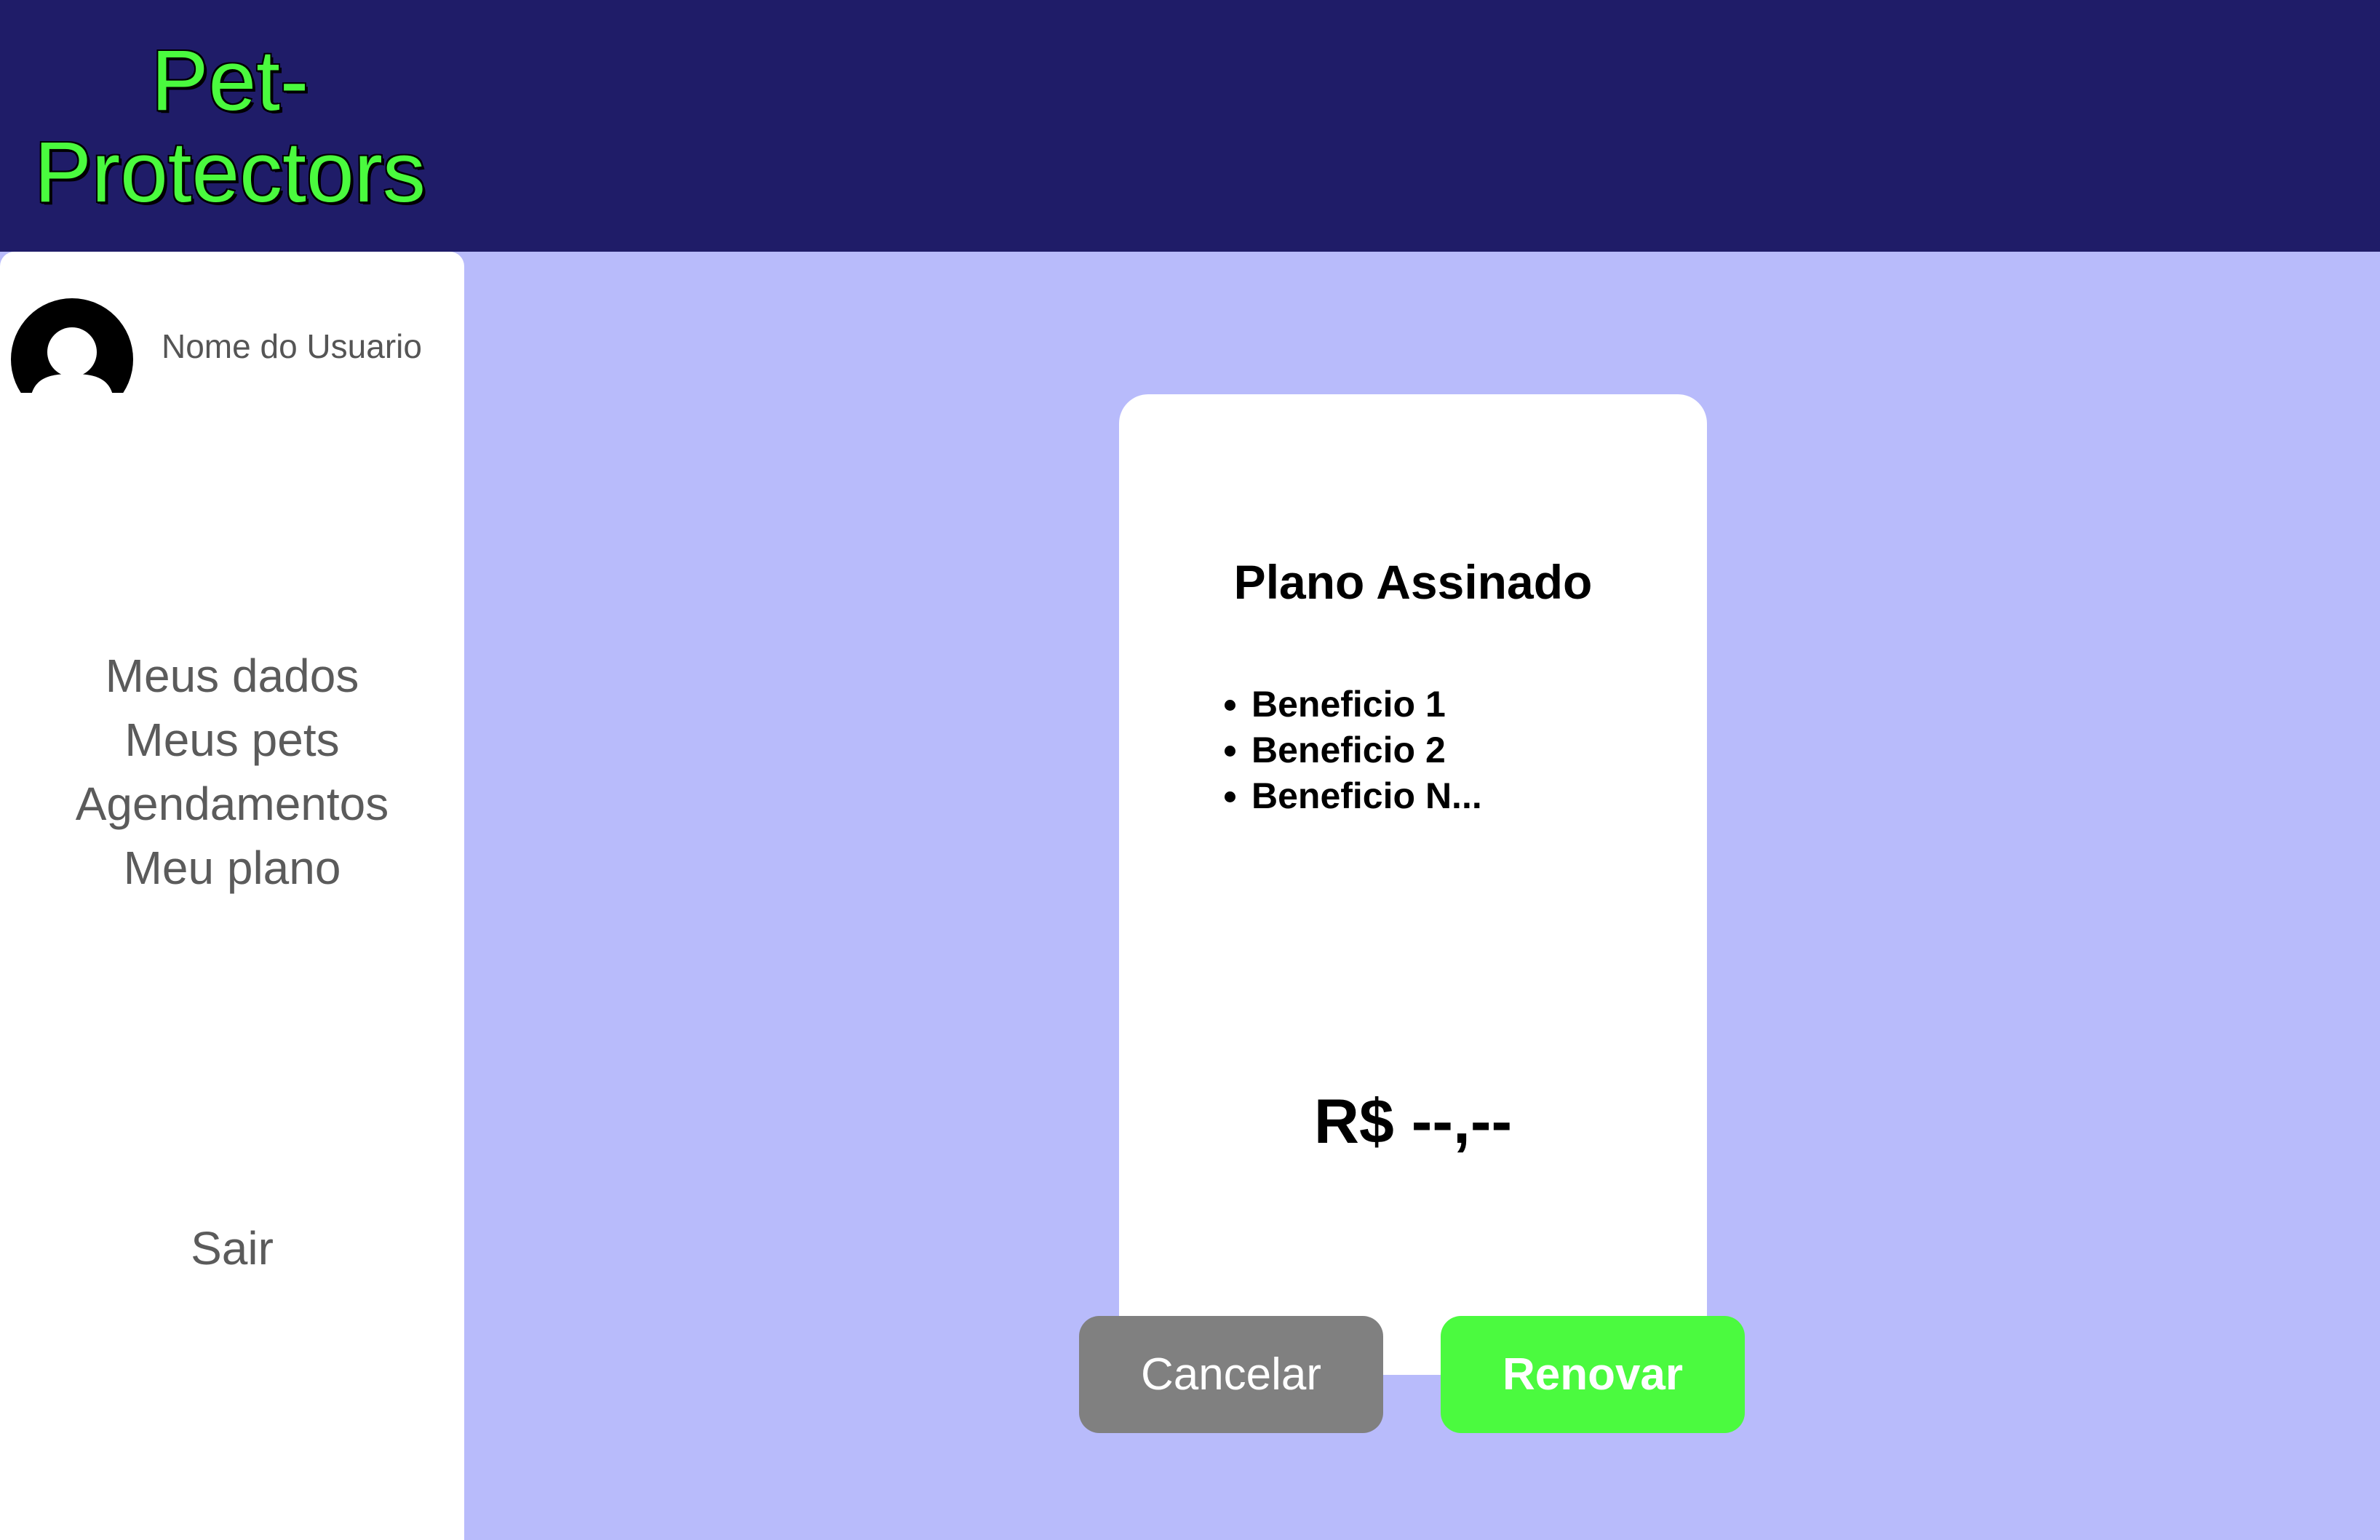 The image size is (2380, 1540). Describe the element at coordinates (232, 868) in the screenshot. I see `sidebar-item-meu-plano: Meu plano` at that location.